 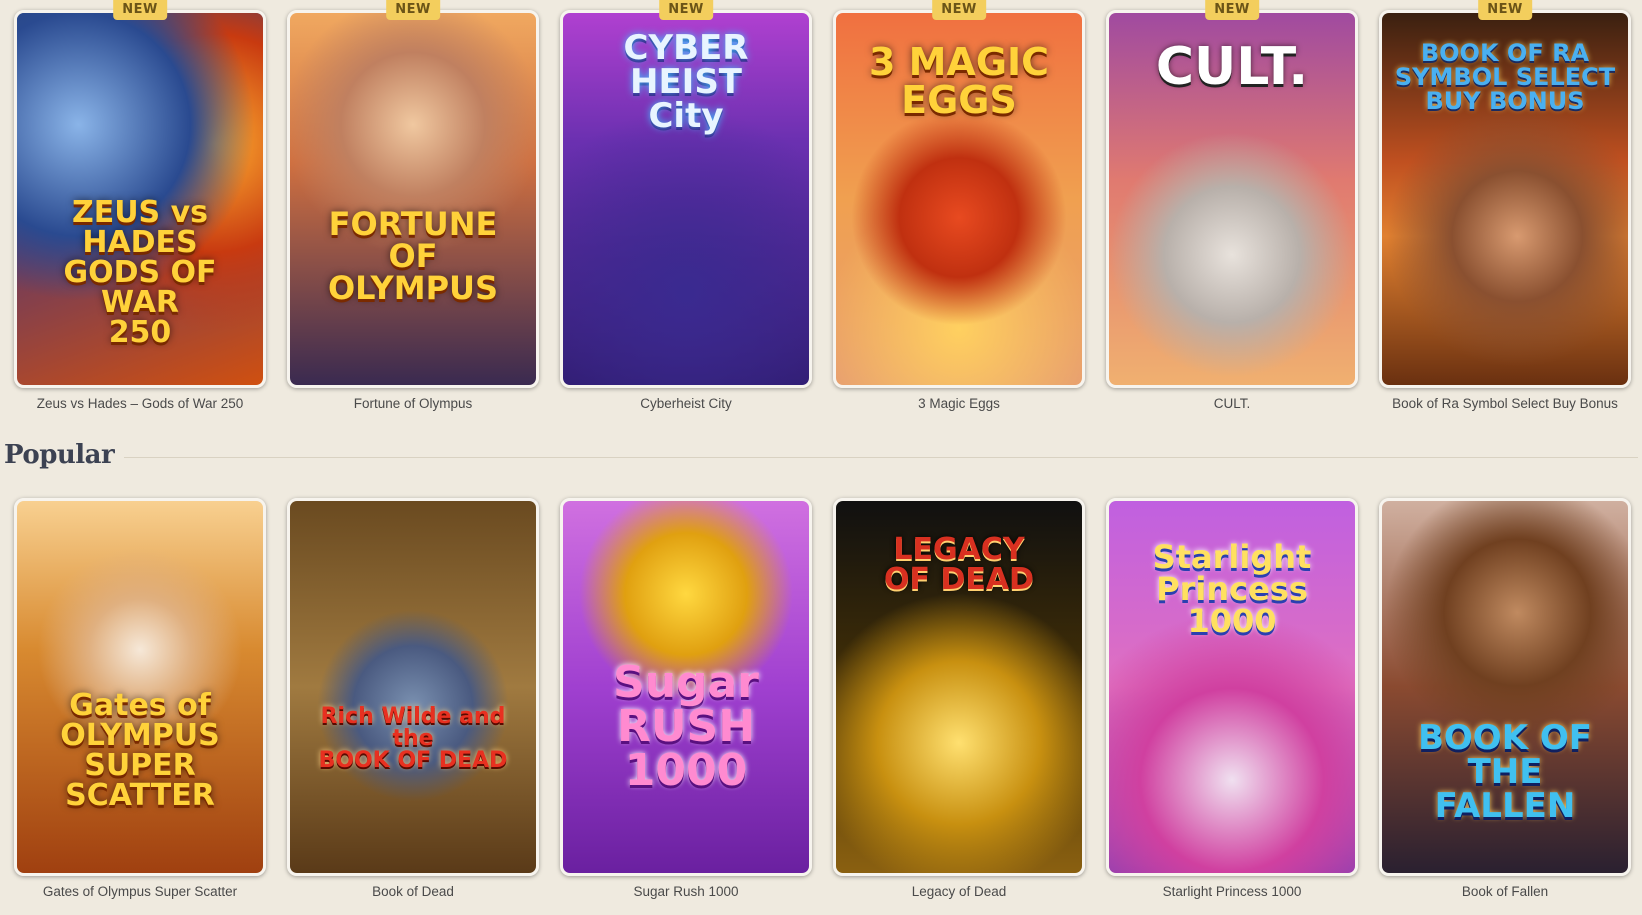 What do you see at coordinates (413, 738) in the screenshot?
I see `game-art-logo: Rich Wilde and the BOOK OF DEAD` at bounding box center [413, 738].